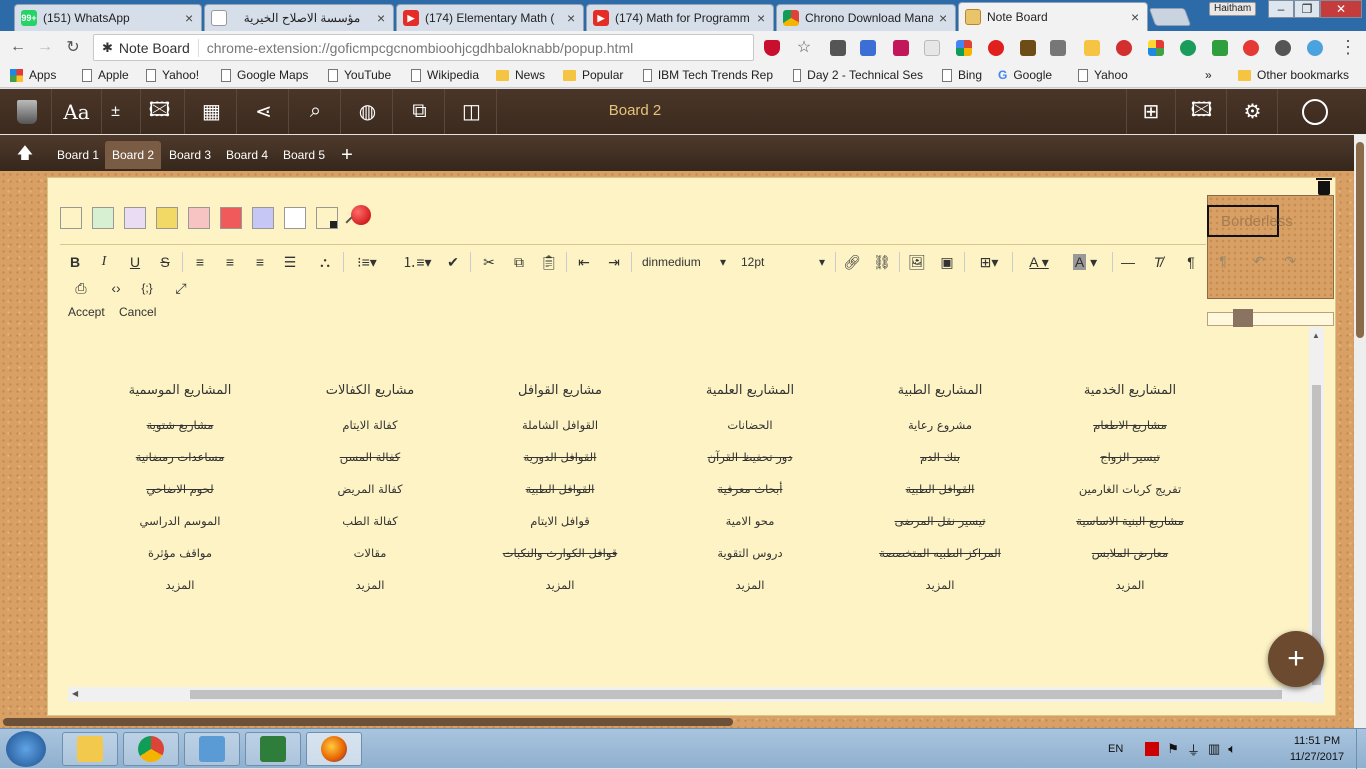 The height and width of the screenshot is (769, 1366). Describe the element at coordinates (1316, 335) in the screenshot. I see `scroll-up-icon: ▲` at that location.